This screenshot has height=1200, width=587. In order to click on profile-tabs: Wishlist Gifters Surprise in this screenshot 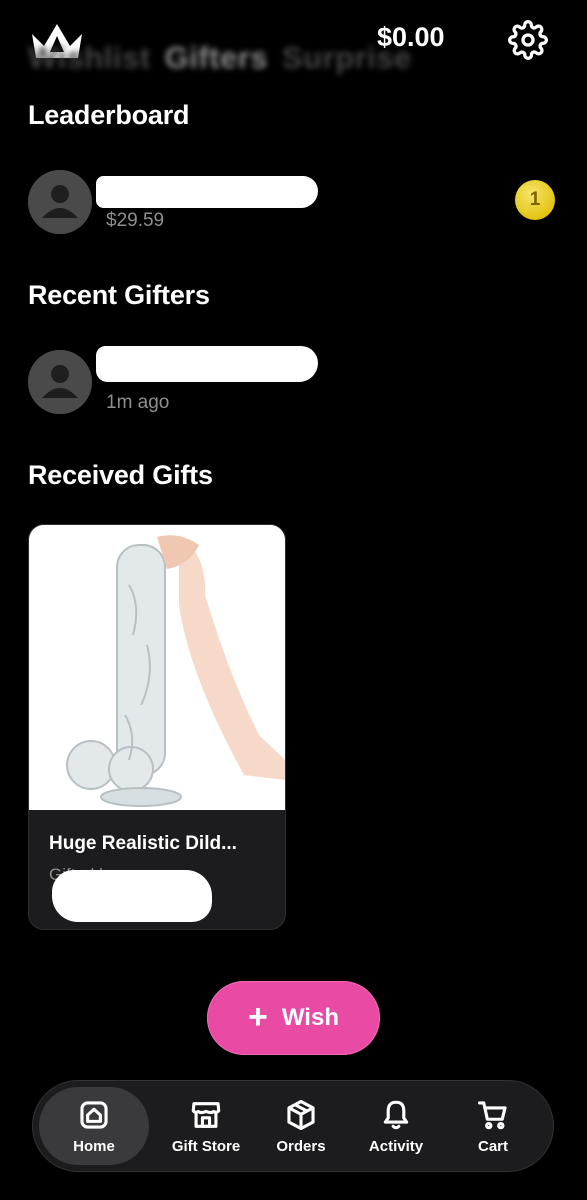, I will do `click(227, 58)`.